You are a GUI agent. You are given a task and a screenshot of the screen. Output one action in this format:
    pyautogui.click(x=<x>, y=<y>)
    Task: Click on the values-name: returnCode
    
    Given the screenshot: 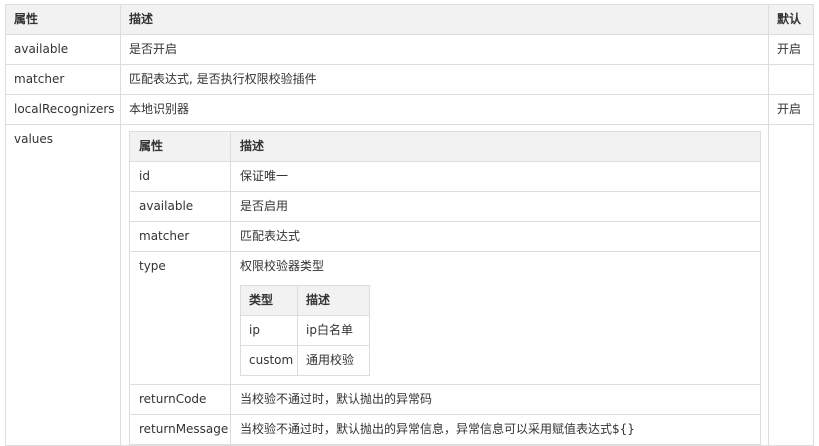 What is the action you would take?
    pyautogui.click(x=180, y=399)
    